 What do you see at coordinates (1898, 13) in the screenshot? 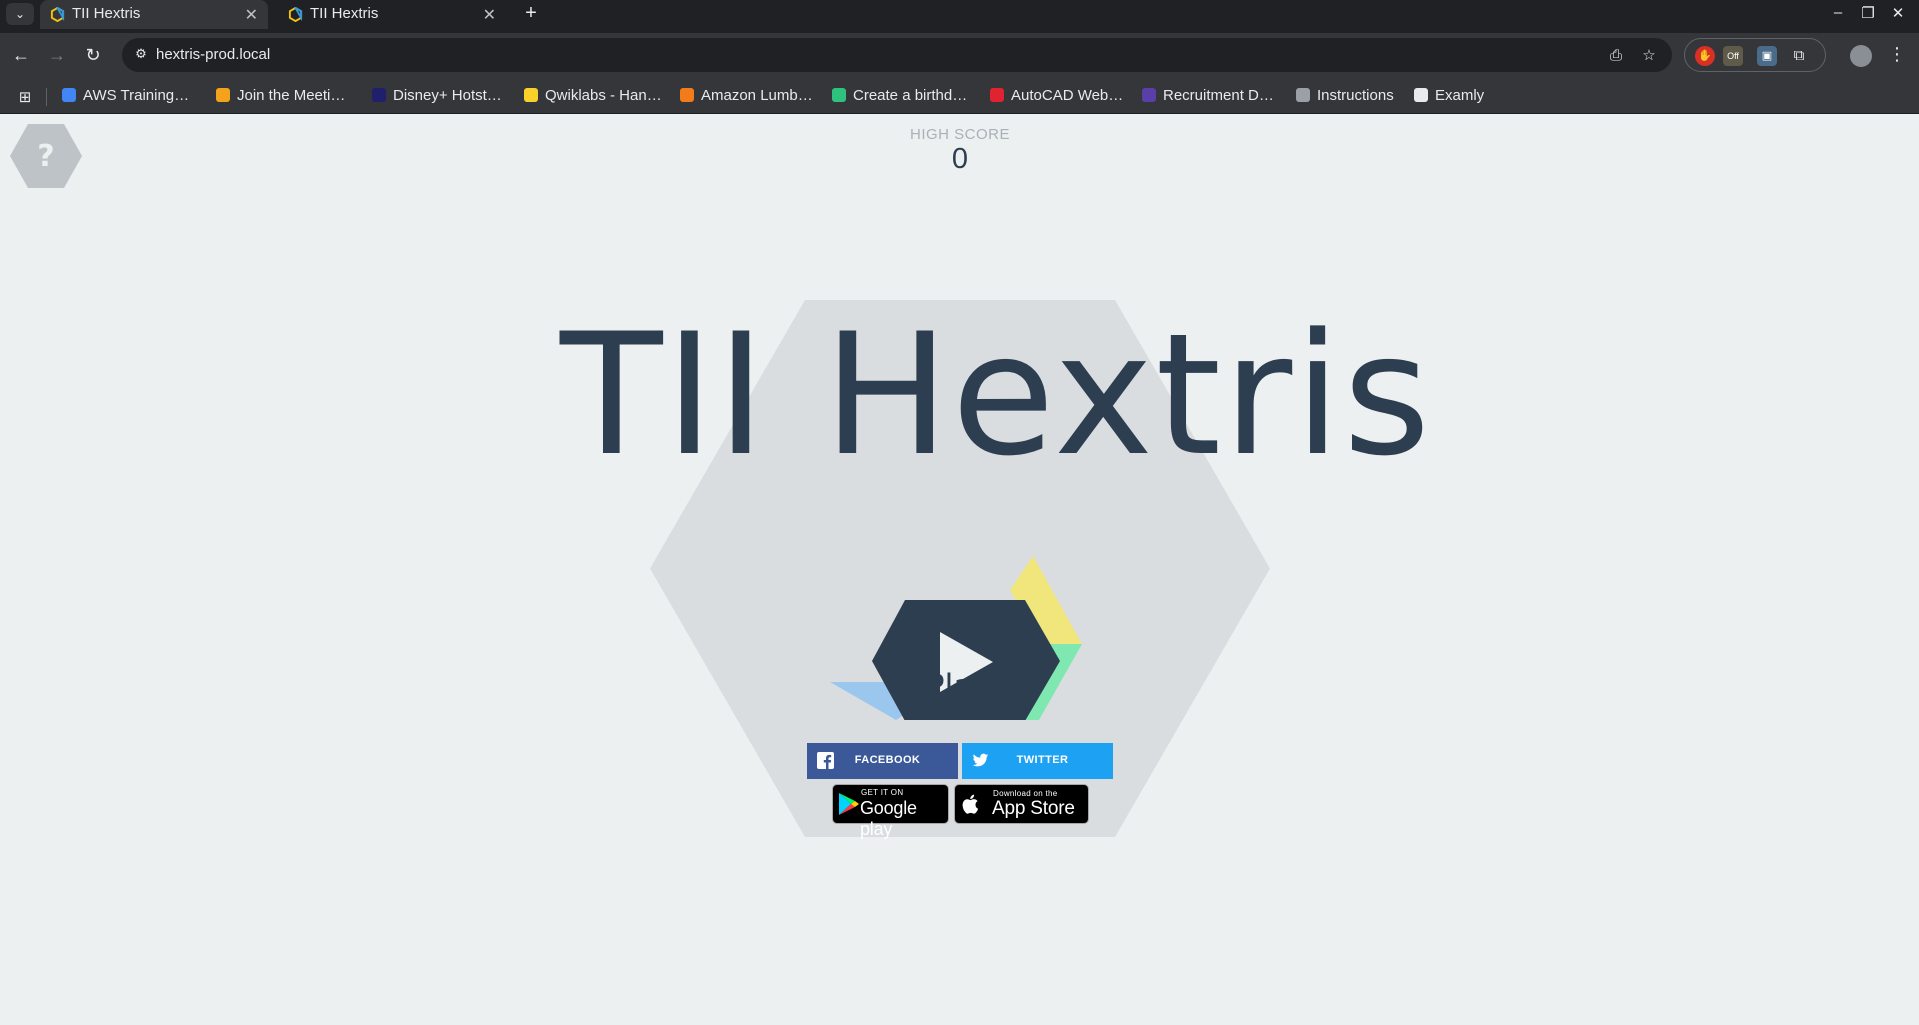
I see `close-window-icon: ✕` at bounding box center [1898, 13].